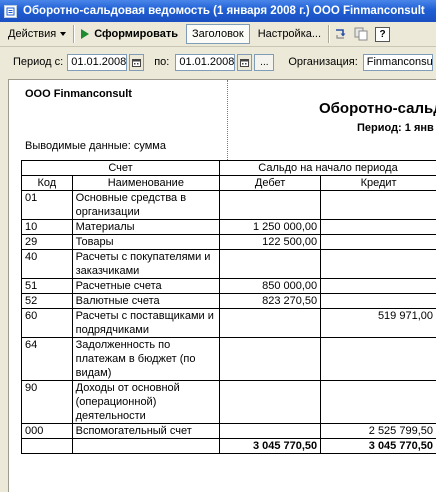  I want to click on account-code-cell: 60, so click(47, 323).